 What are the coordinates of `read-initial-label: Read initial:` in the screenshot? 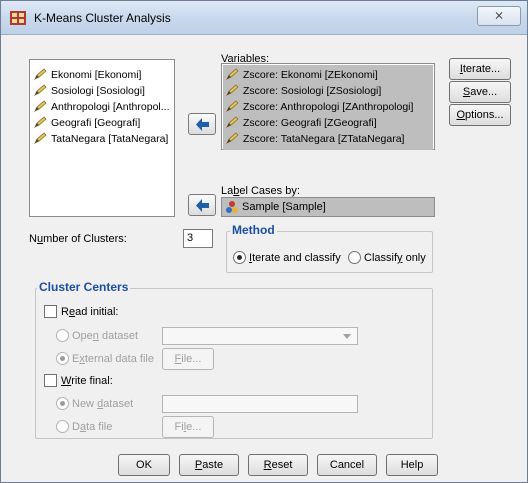 It's located at (90, 312).